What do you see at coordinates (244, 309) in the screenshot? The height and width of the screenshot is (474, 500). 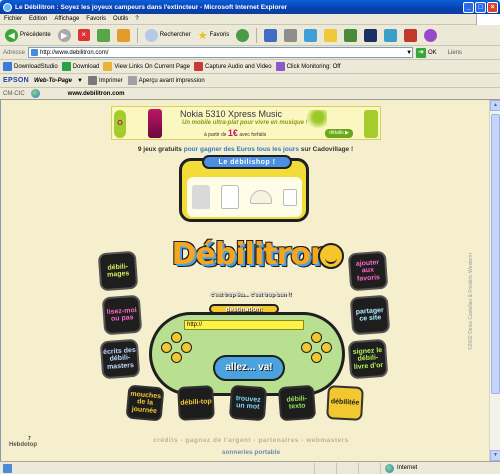 I see `destination-label: destination:` at bounding box center [244, 309].